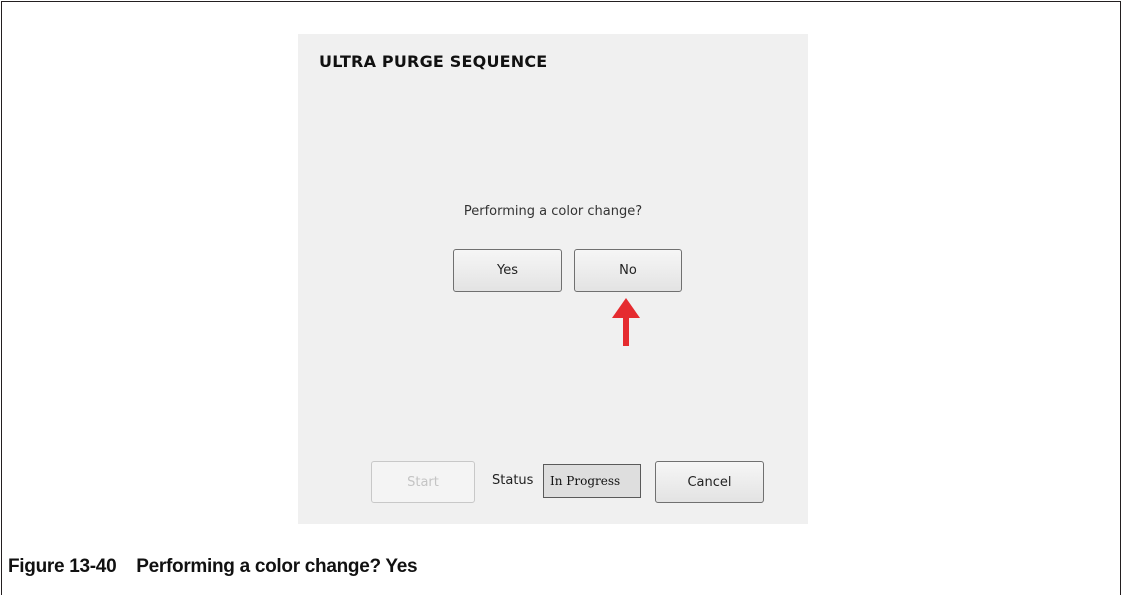 This screenshot has width=1125, height=596. I want to click on color-change-question: Performing a color change?, so click(553, 211).